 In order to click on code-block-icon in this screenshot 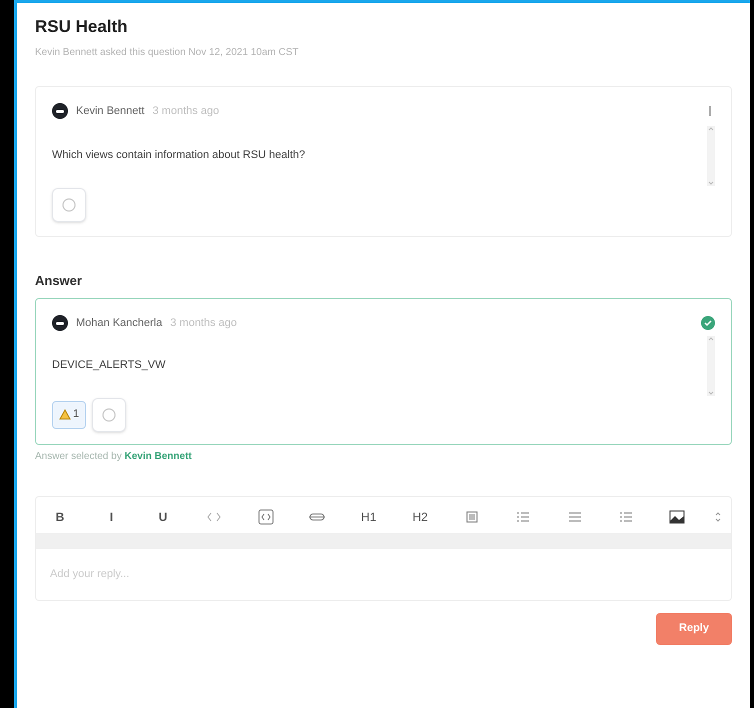, I will do `click(266, 516)`.